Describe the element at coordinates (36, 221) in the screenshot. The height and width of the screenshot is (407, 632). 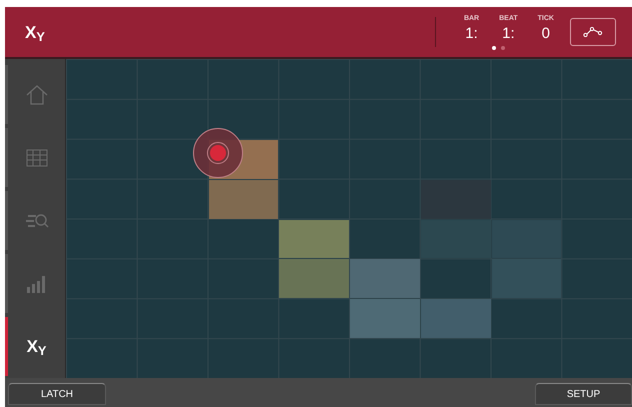
I see `search-icon` at that location.